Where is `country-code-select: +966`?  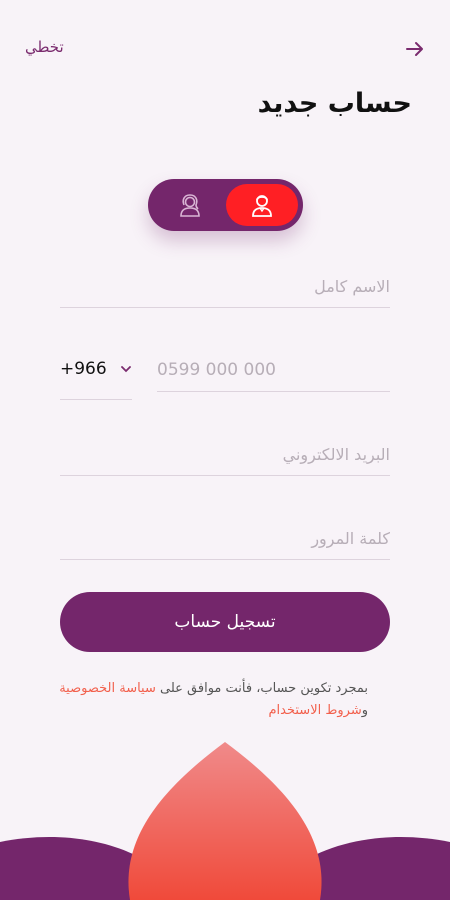 country-code-select: +966 is located at coordinates (96, 375).